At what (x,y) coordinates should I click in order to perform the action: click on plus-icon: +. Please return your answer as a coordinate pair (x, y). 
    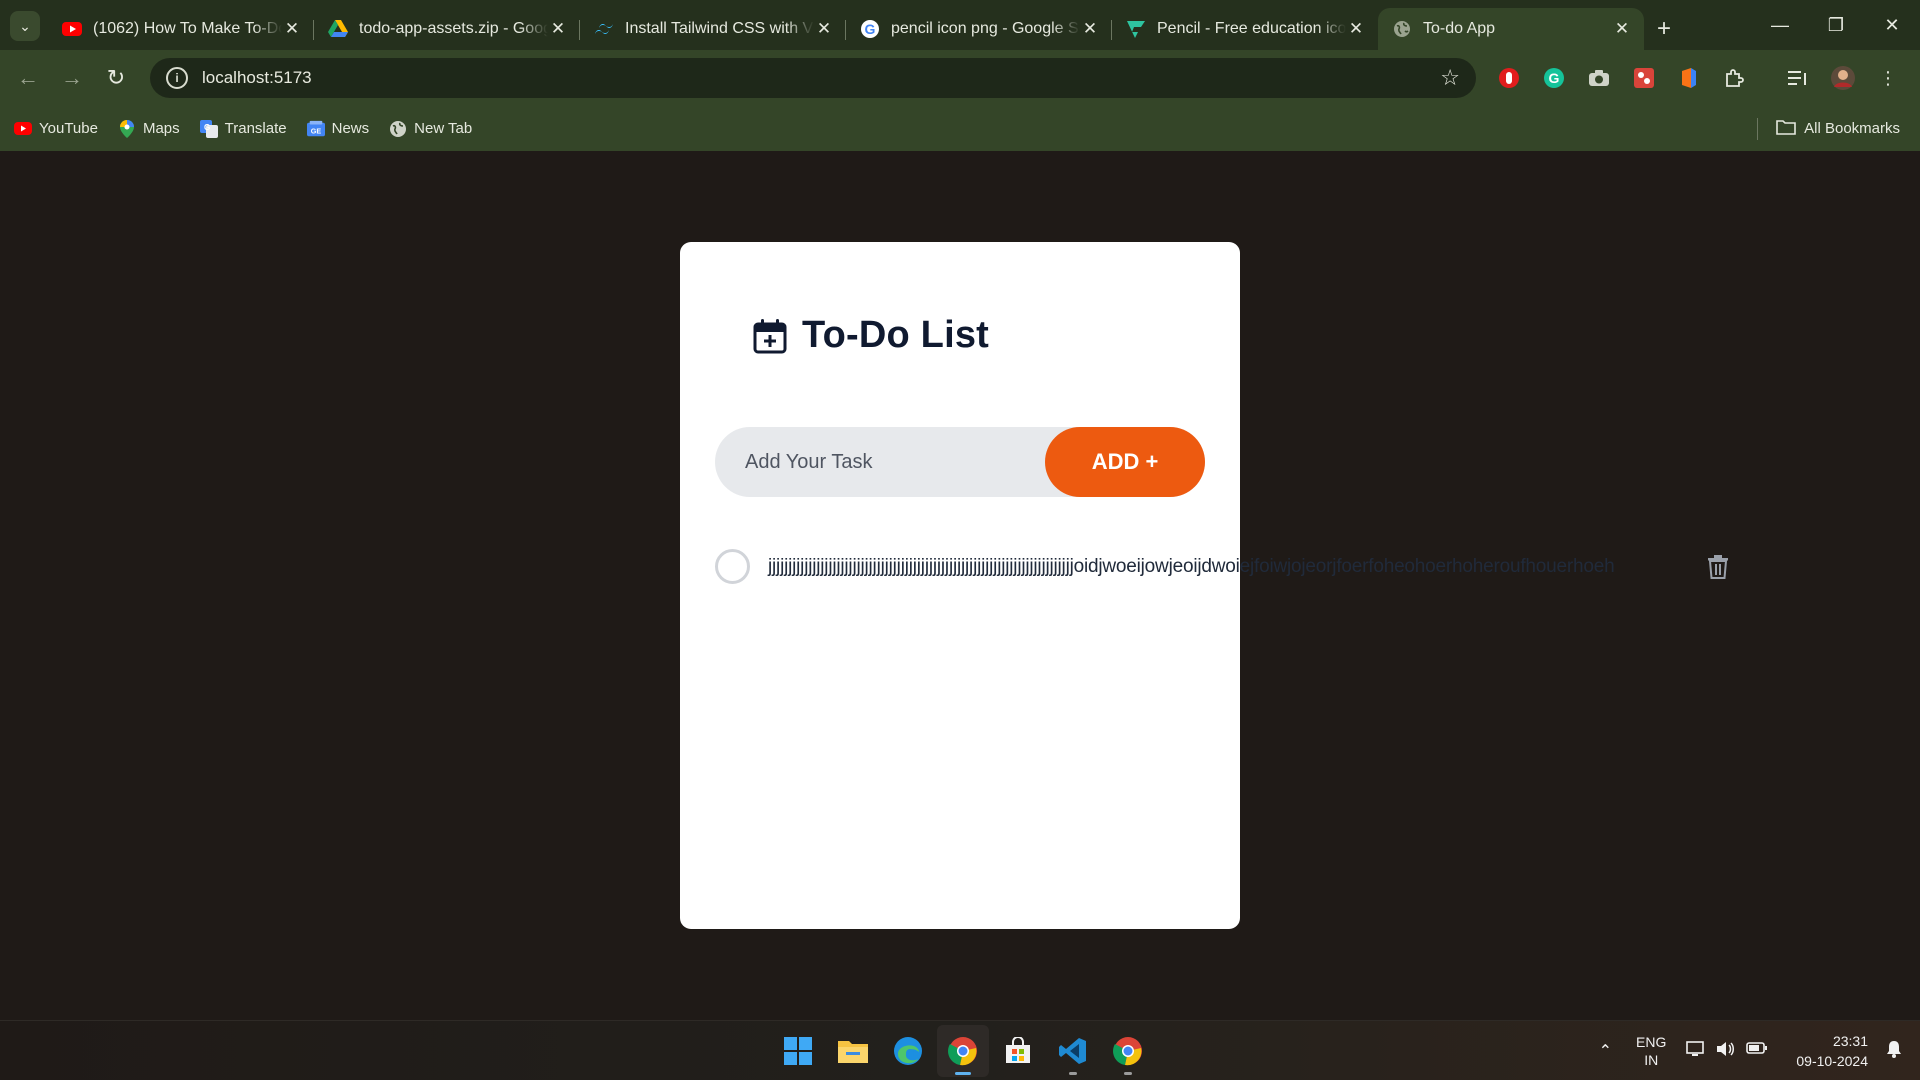
    Looking at the image, I should click on (1663, 28).